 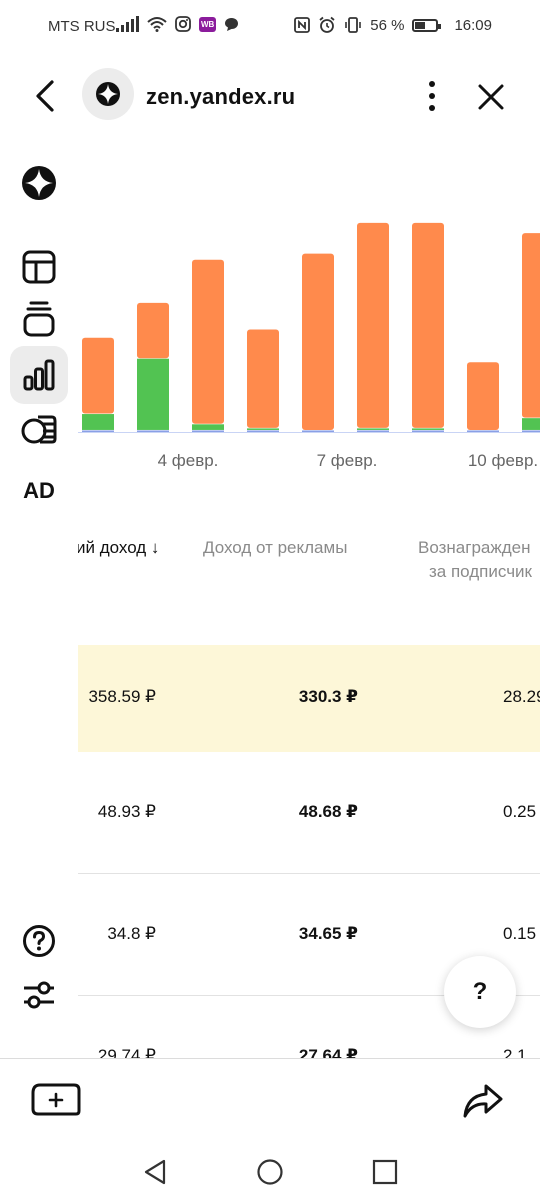 I want to click on cell-total-income: 358.59 ₽, so click(x=122, y=696).